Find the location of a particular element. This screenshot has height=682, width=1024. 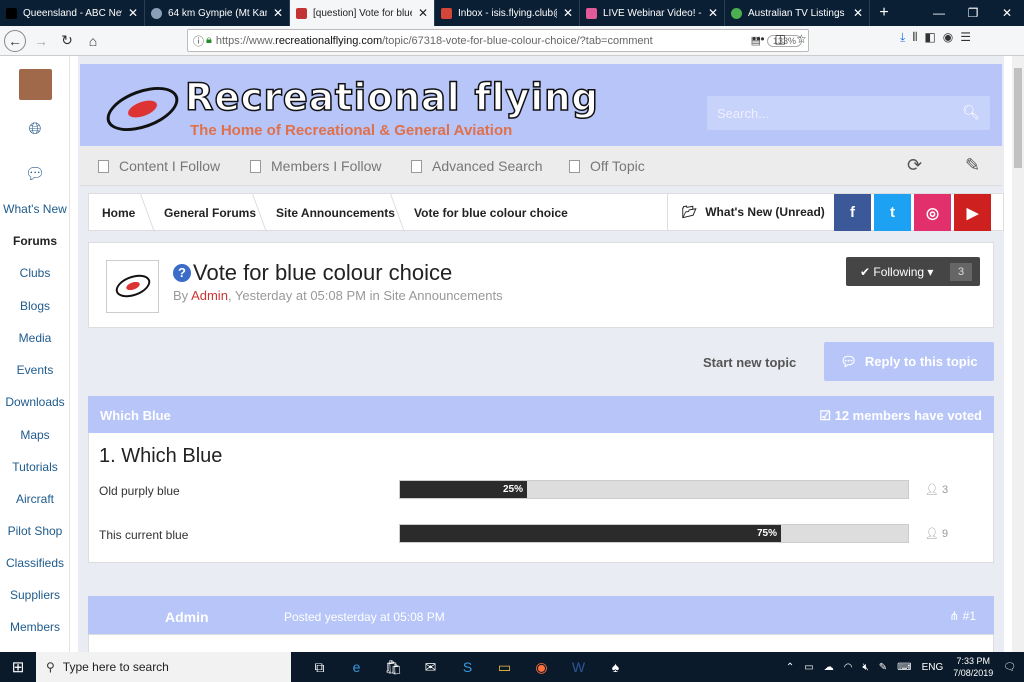

globe-icon: 🌐︎ is located at coordinates (35, 131).